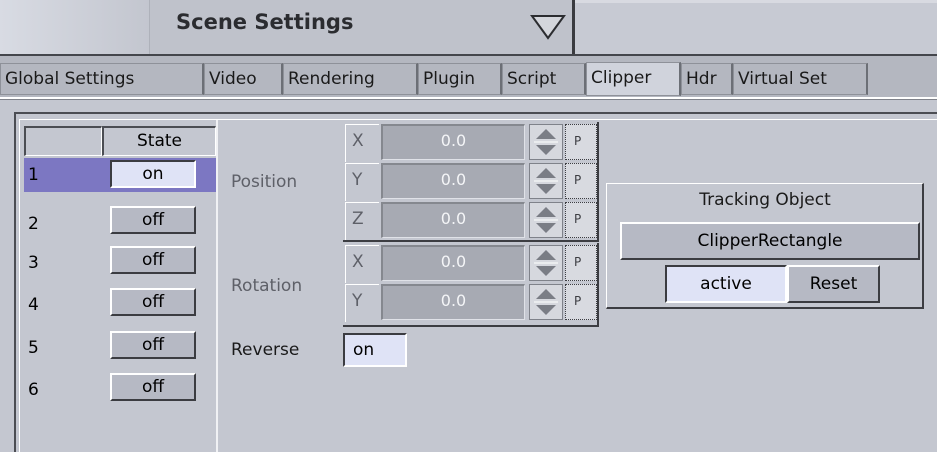  I want to click on state-table-header: State, so click(120, 141).